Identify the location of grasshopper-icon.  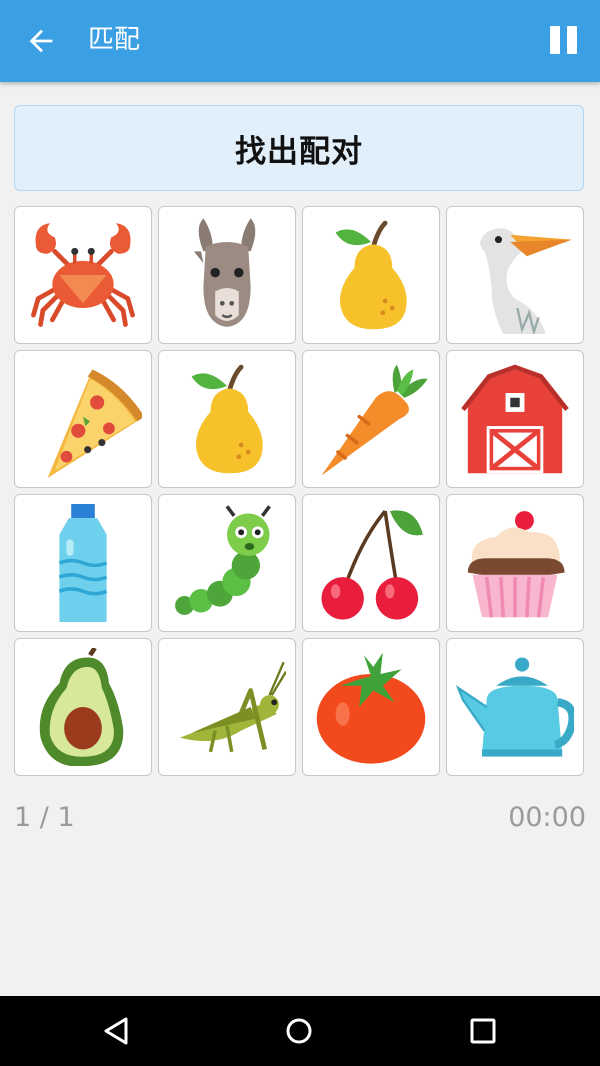
(232, 707).